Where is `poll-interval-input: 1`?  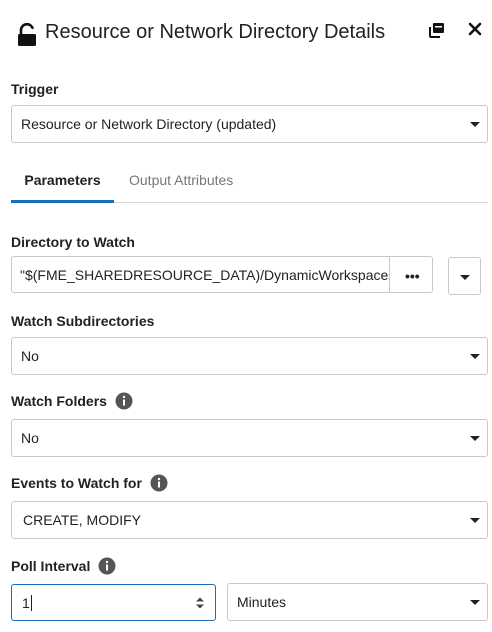 poll-interval-input: 1 is located at coordinates (113, 602).